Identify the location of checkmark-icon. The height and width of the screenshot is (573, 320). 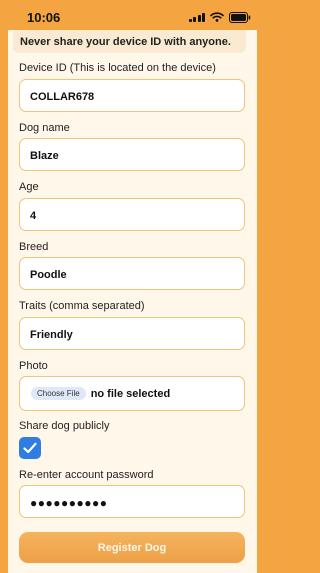
(30, 448).